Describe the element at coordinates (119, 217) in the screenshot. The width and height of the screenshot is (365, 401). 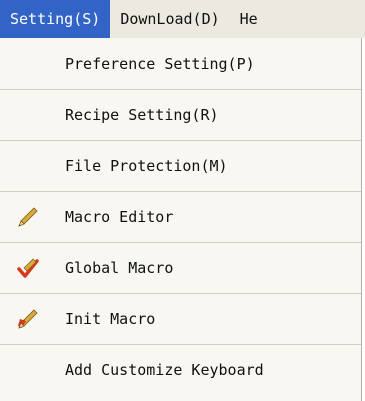
I see `menu-item-label: Macro Editor` at that location.